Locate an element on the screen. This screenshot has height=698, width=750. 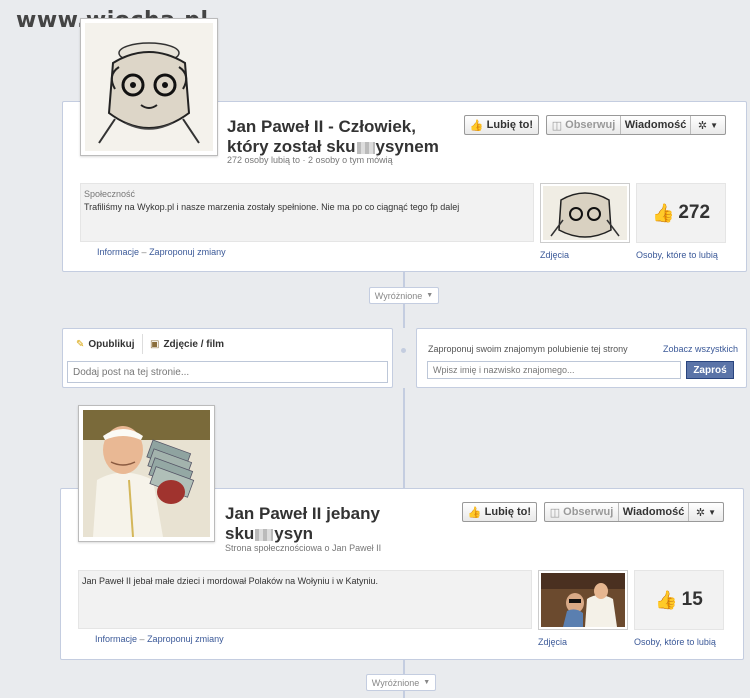
pope-with-child-photo is located at coordinates (583, 600).